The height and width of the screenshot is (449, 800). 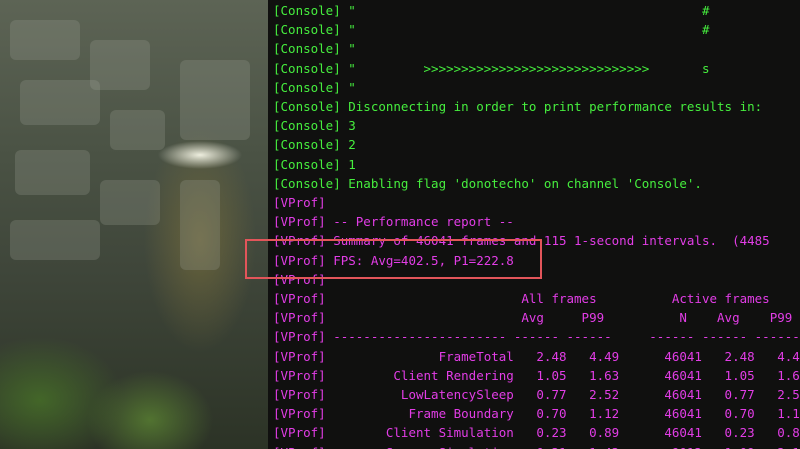 What do you see at coordinates (393, 260) in the screenshot?
I see `vprof-line: [VProf] FPS: Avg=402.5, P1=222.8` at bounding box center [393, 260].